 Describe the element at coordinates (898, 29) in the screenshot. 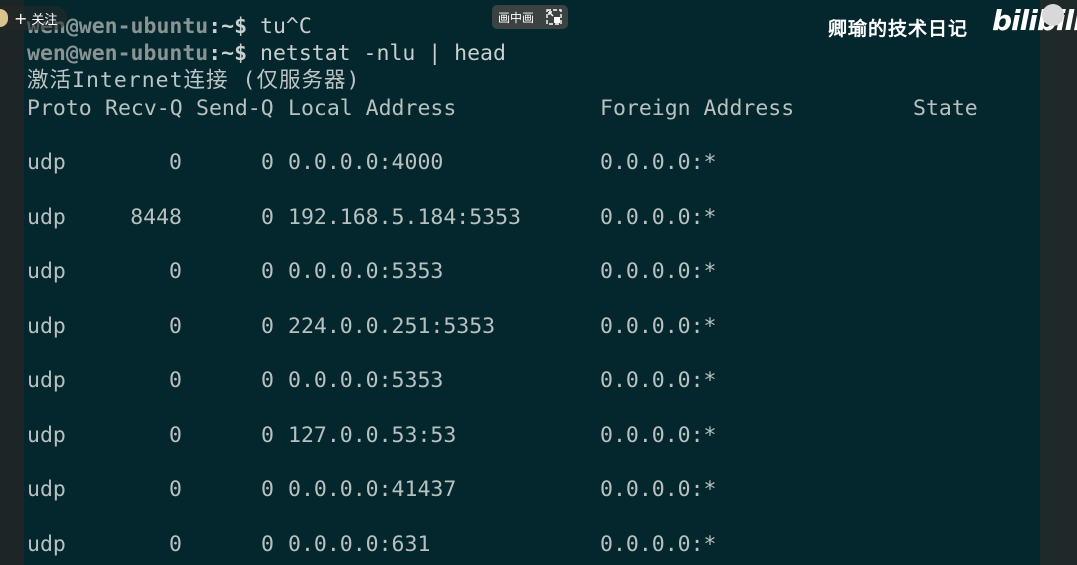

I see `channel-watermark: 卿瑜的技术日记` at that location.